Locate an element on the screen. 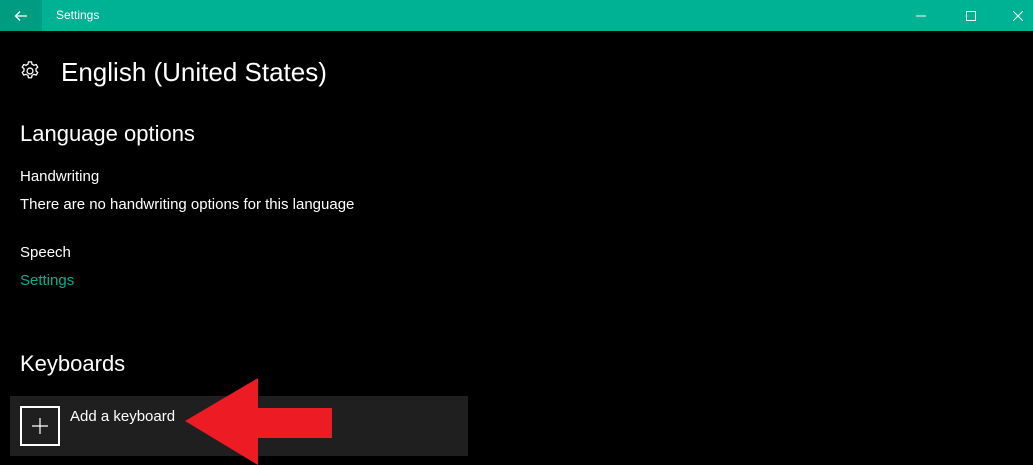 The width and height of the screenshot is (1033, 465). minimize-icon is located at coordinates (921, 15).